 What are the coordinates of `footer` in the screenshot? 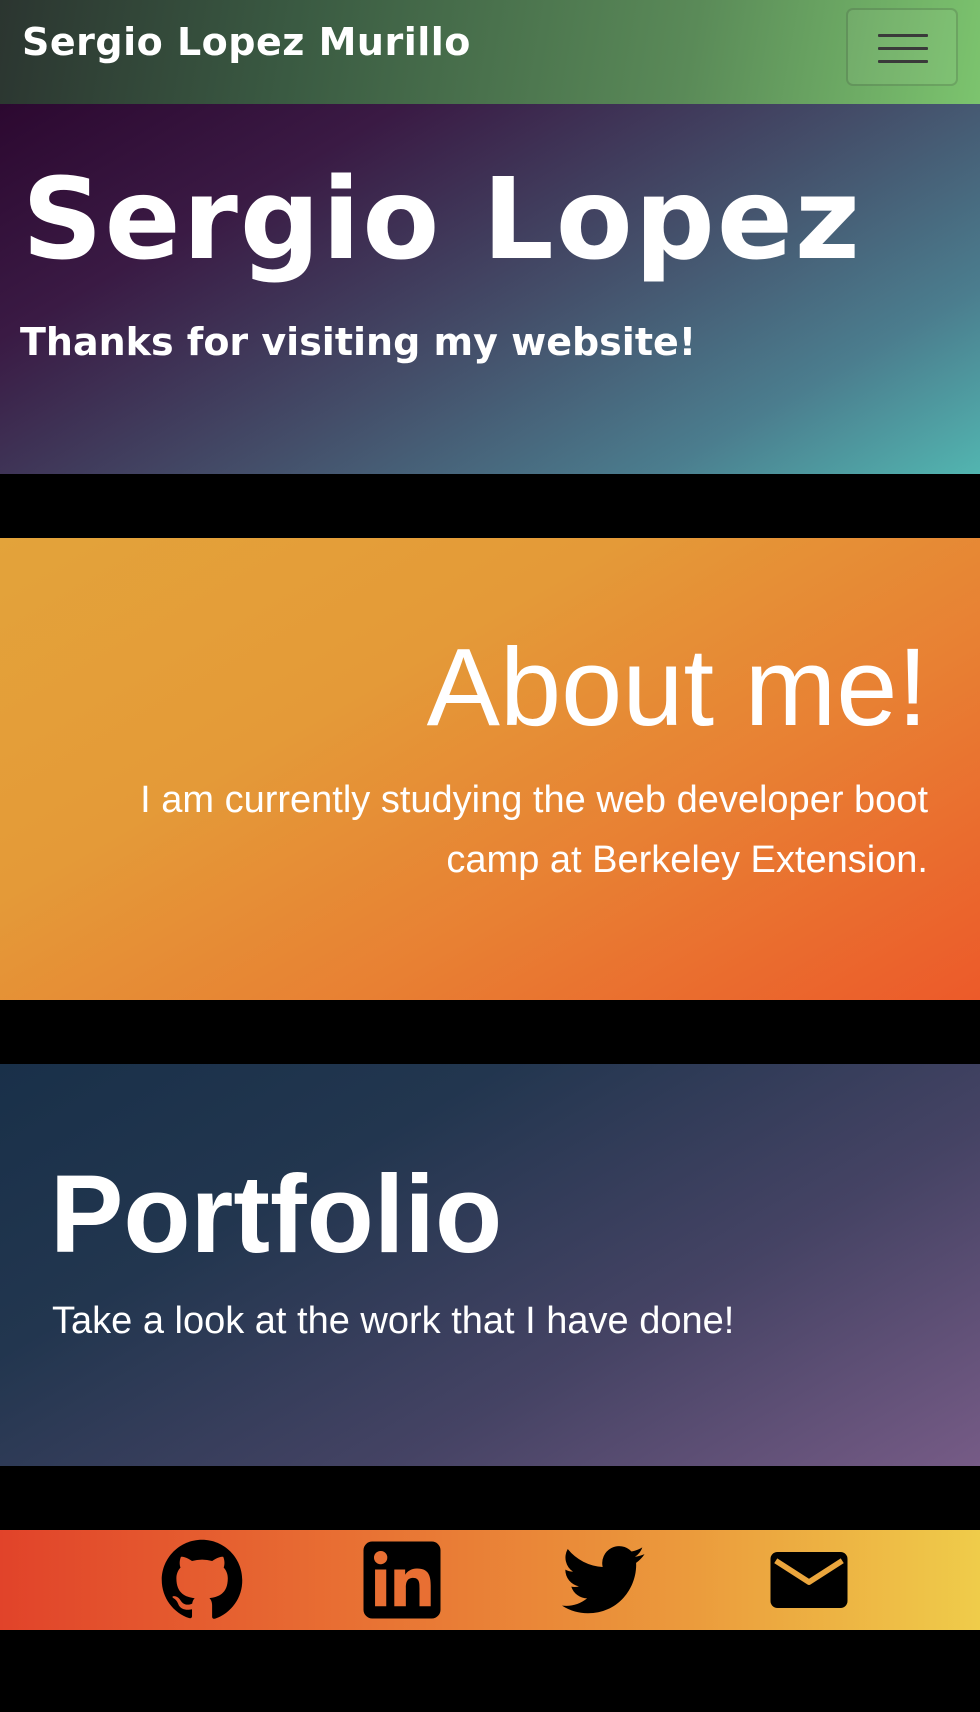 It's located at (490, 1580).